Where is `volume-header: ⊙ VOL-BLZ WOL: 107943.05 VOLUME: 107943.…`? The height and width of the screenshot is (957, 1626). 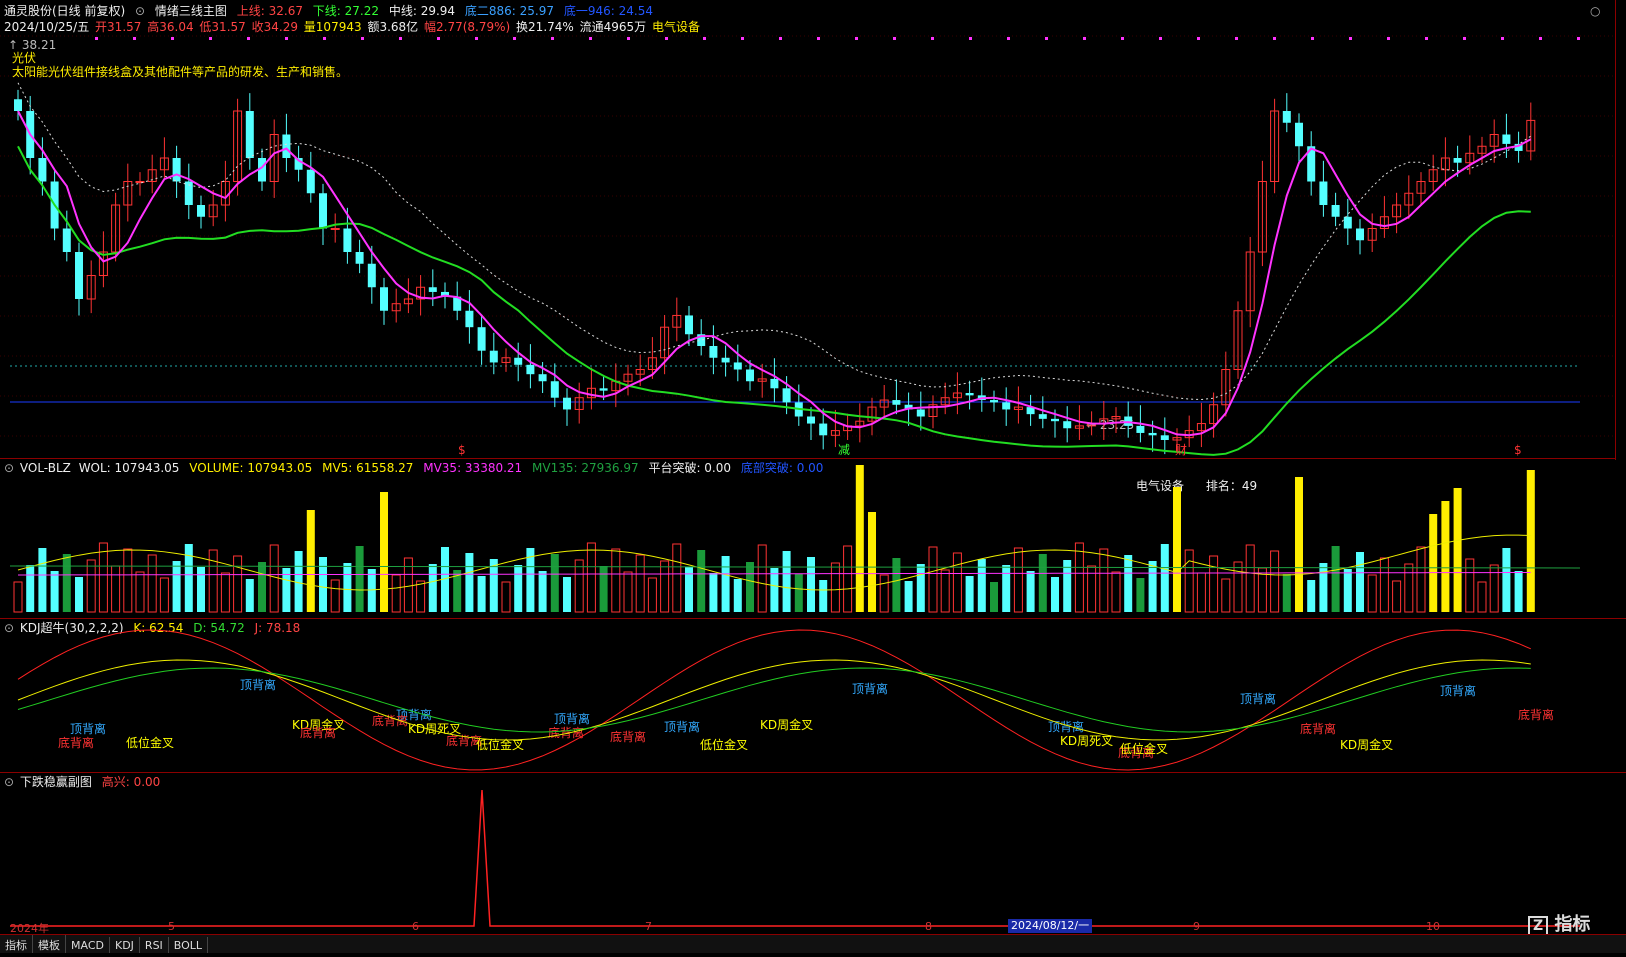
volume-header: ⊙ VOL-BLZ WOL: 107943.05 VOLUME: 107943.… is located at coordinates (416, 468).